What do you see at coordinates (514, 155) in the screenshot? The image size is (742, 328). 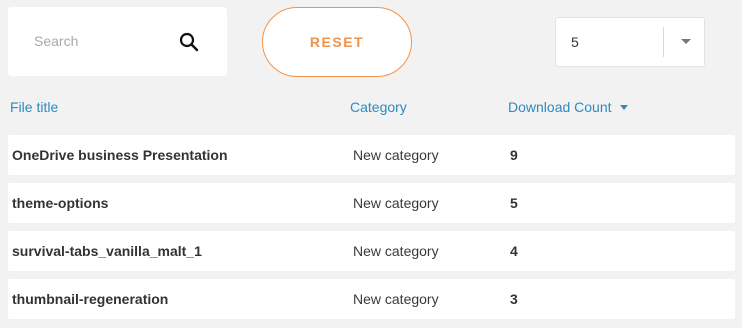 I see `download-count-cell: 9` at bounding box center [514, 155].